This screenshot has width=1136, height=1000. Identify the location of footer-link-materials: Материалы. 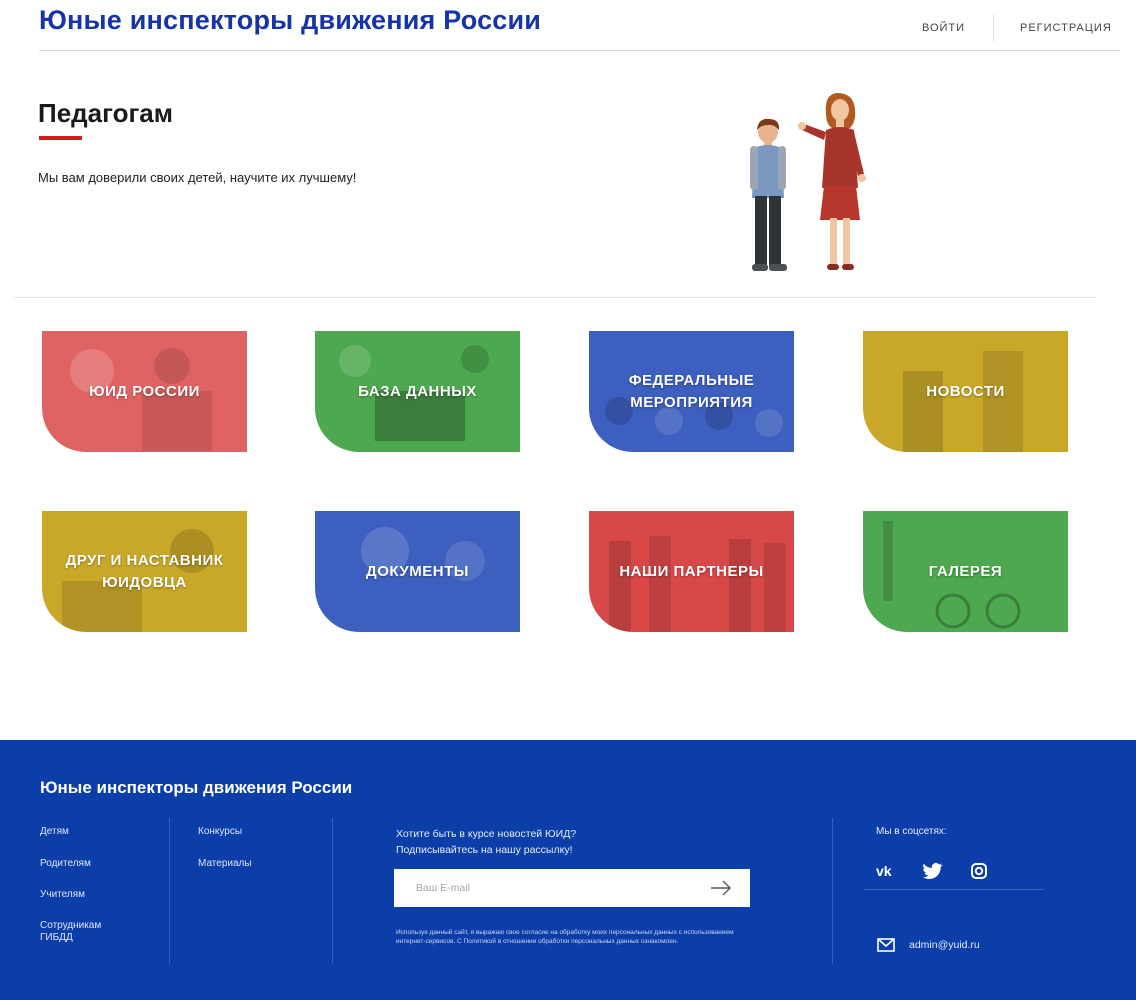
(225, 864).